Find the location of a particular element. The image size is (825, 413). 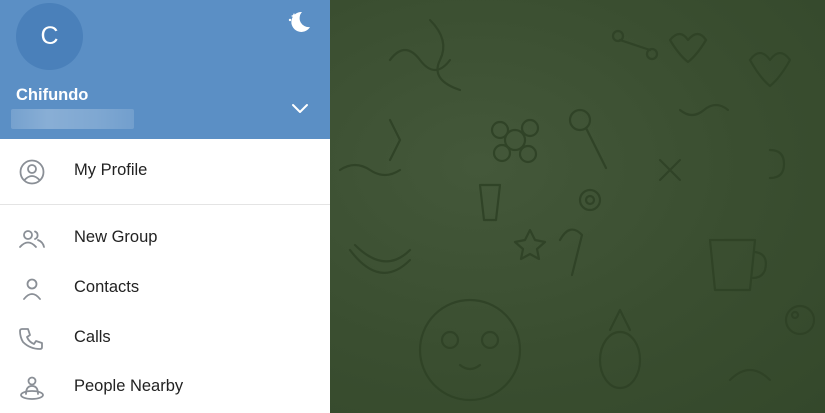

user-name: Chifundo is located at coordinates (52, 95).